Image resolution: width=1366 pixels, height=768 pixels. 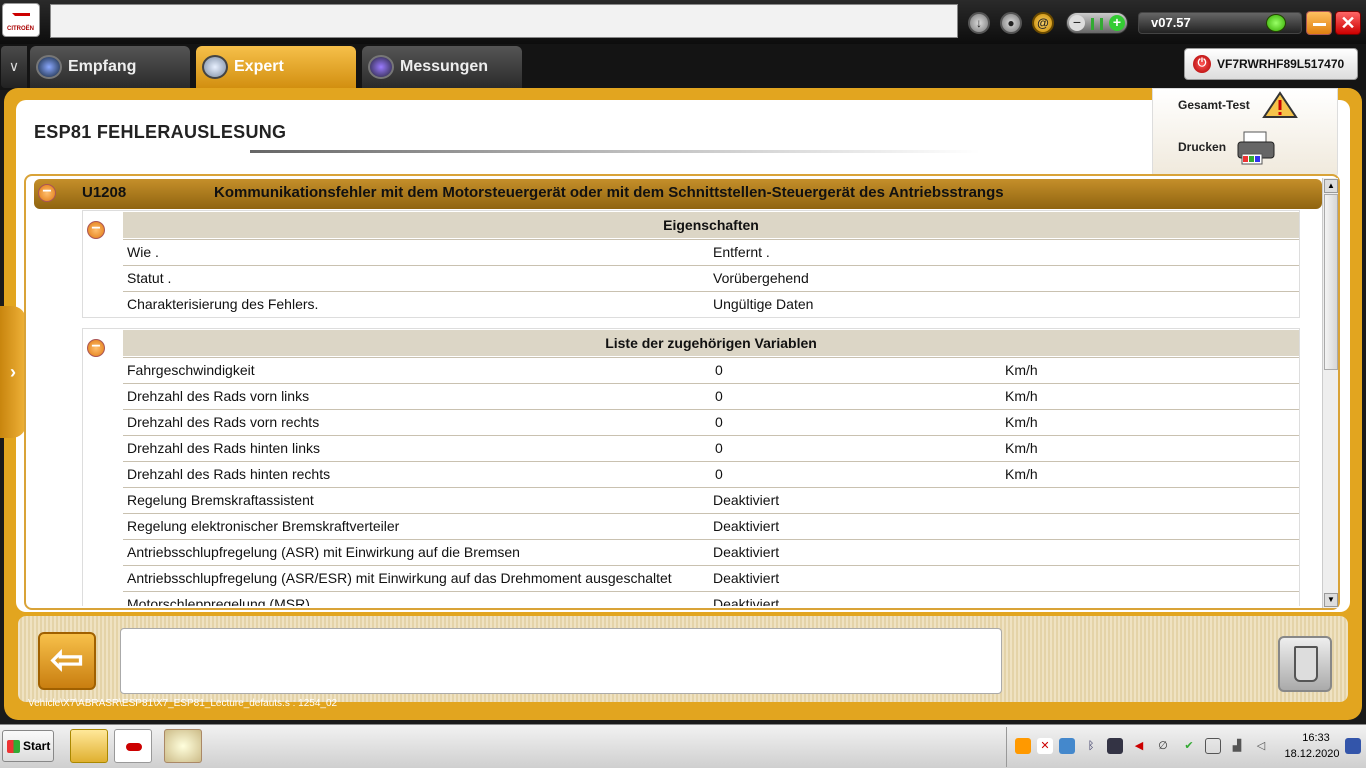 What do you see at coordinates (1202, 64) in the screenshot?
I see `power-icon: ⏻` at bounding box center [1202, 64].